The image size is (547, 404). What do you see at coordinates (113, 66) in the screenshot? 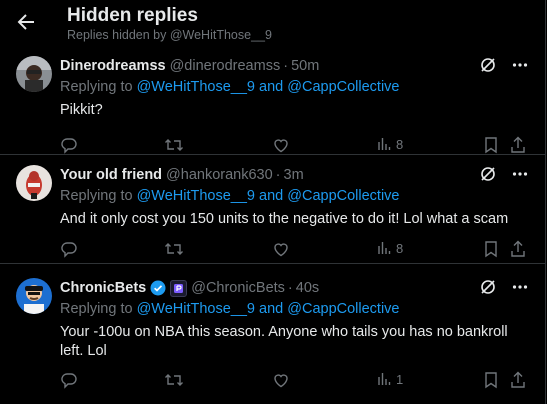
I see `display-name: Dinerodreamss` at bounding box center [113, 66].